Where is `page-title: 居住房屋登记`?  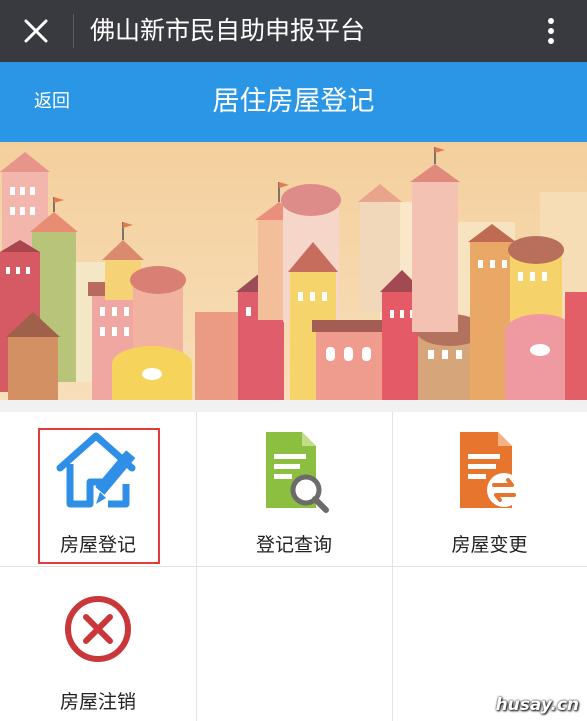 page-title: 居住房屋登记 is located at coordinates (293, 101).